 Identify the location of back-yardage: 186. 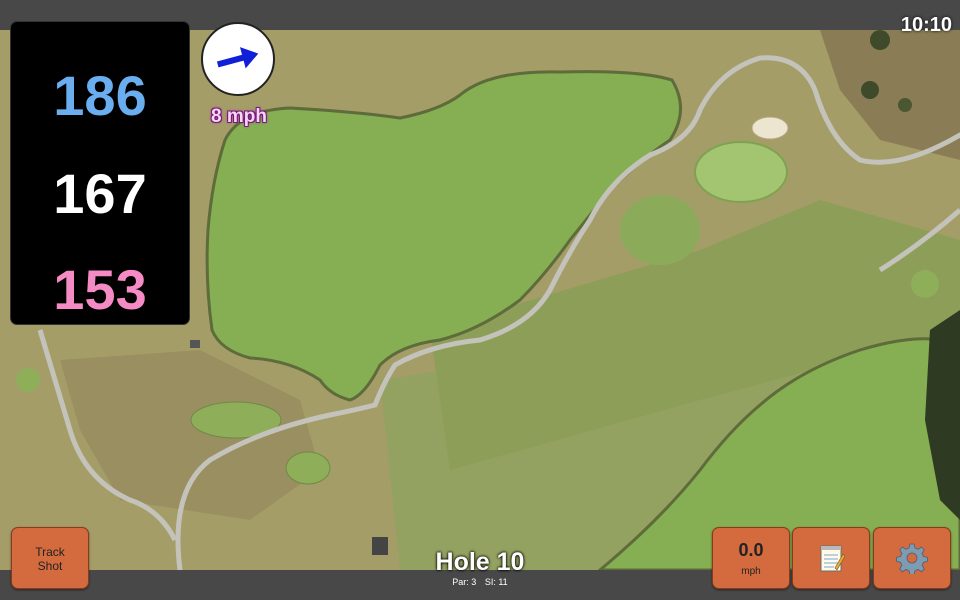
(100, 95).